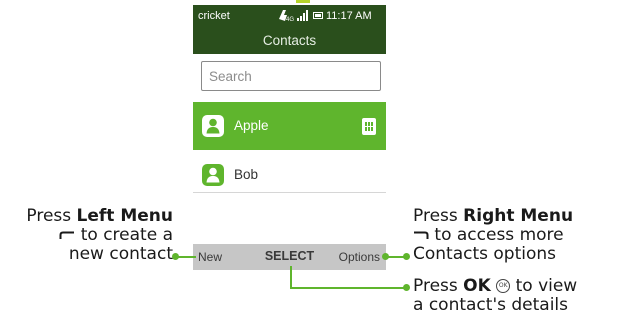 This screenshot has height=316, width=618. What do you see at coordinates (303, 1) in the screenshot?
I see `top-tab-marker` at bounding box center [303, 1].